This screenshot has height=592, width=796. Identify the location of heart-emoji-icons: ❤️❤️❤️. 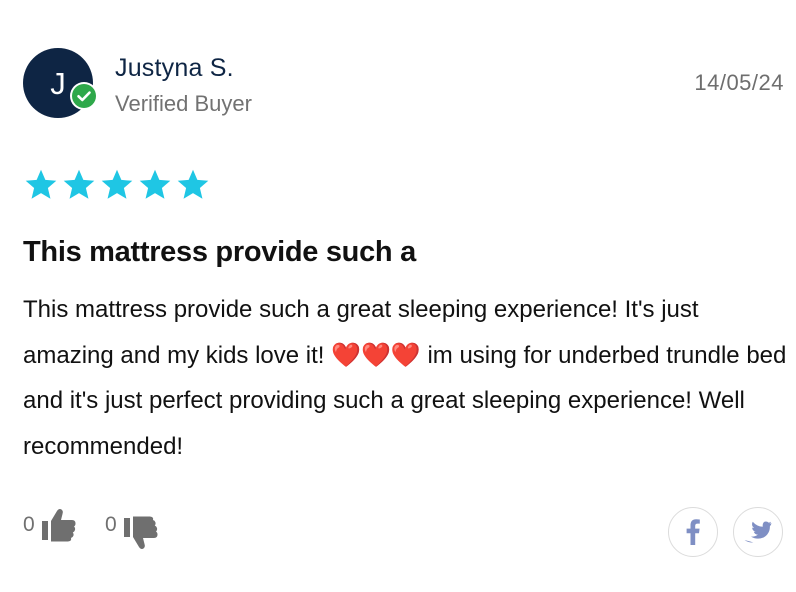
(376, 355).